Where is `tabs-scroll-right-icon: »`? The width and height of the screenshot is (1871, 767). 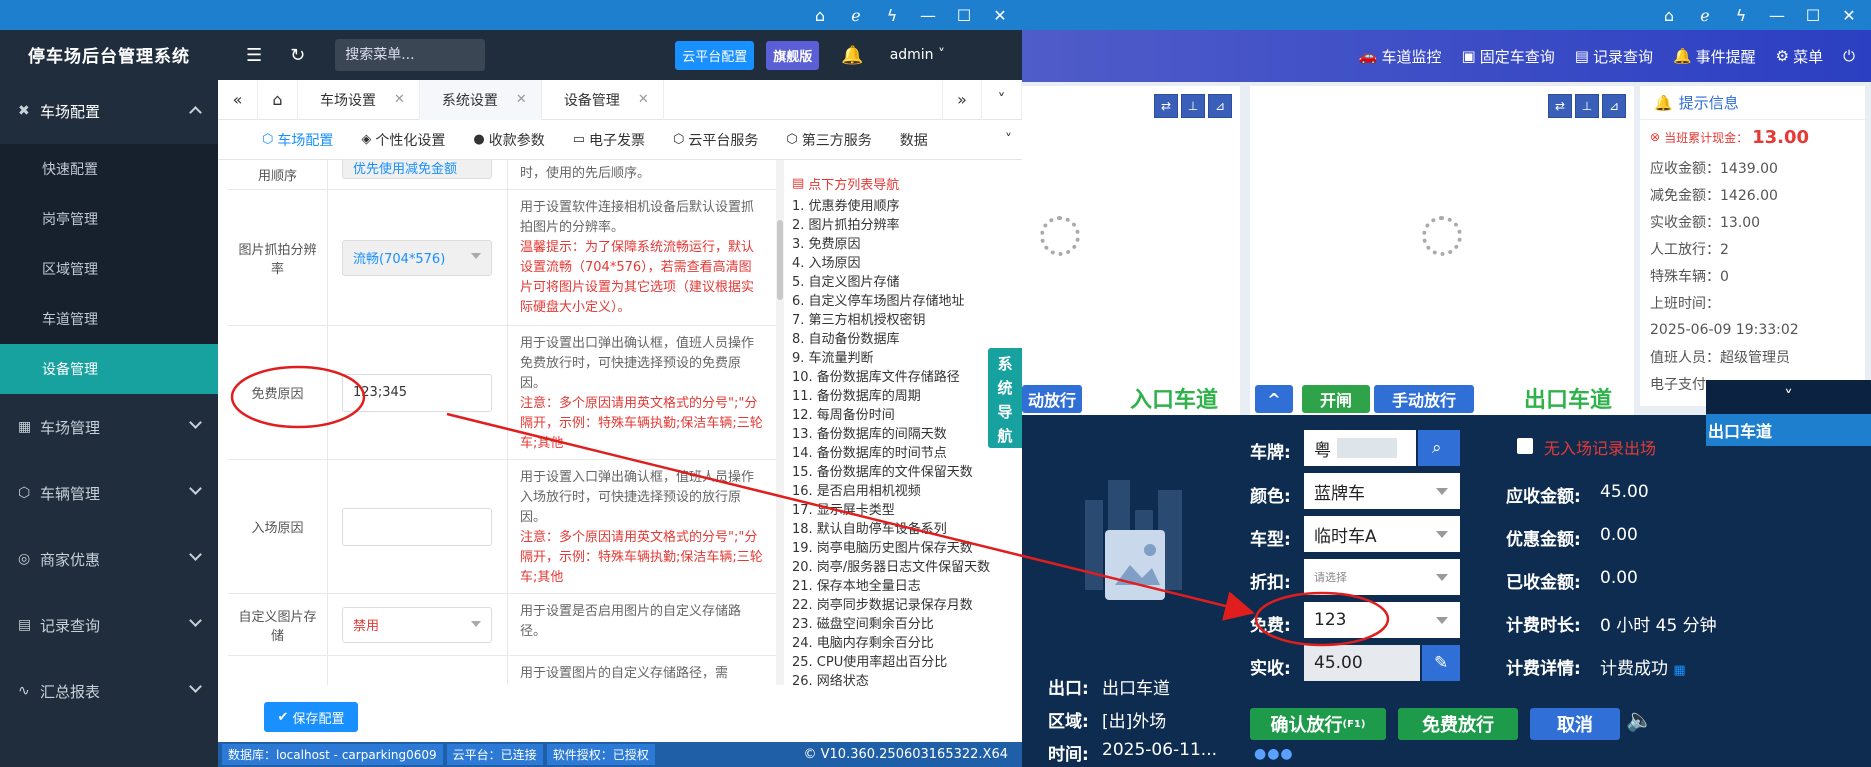 tabs-scroll-right-icon: » is located at coordinates (962, 99).